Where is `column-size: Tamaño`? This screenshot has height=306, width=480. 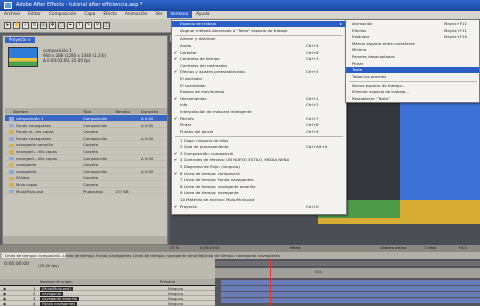
column-size: Tamaño is located at coordinates (122, 111).